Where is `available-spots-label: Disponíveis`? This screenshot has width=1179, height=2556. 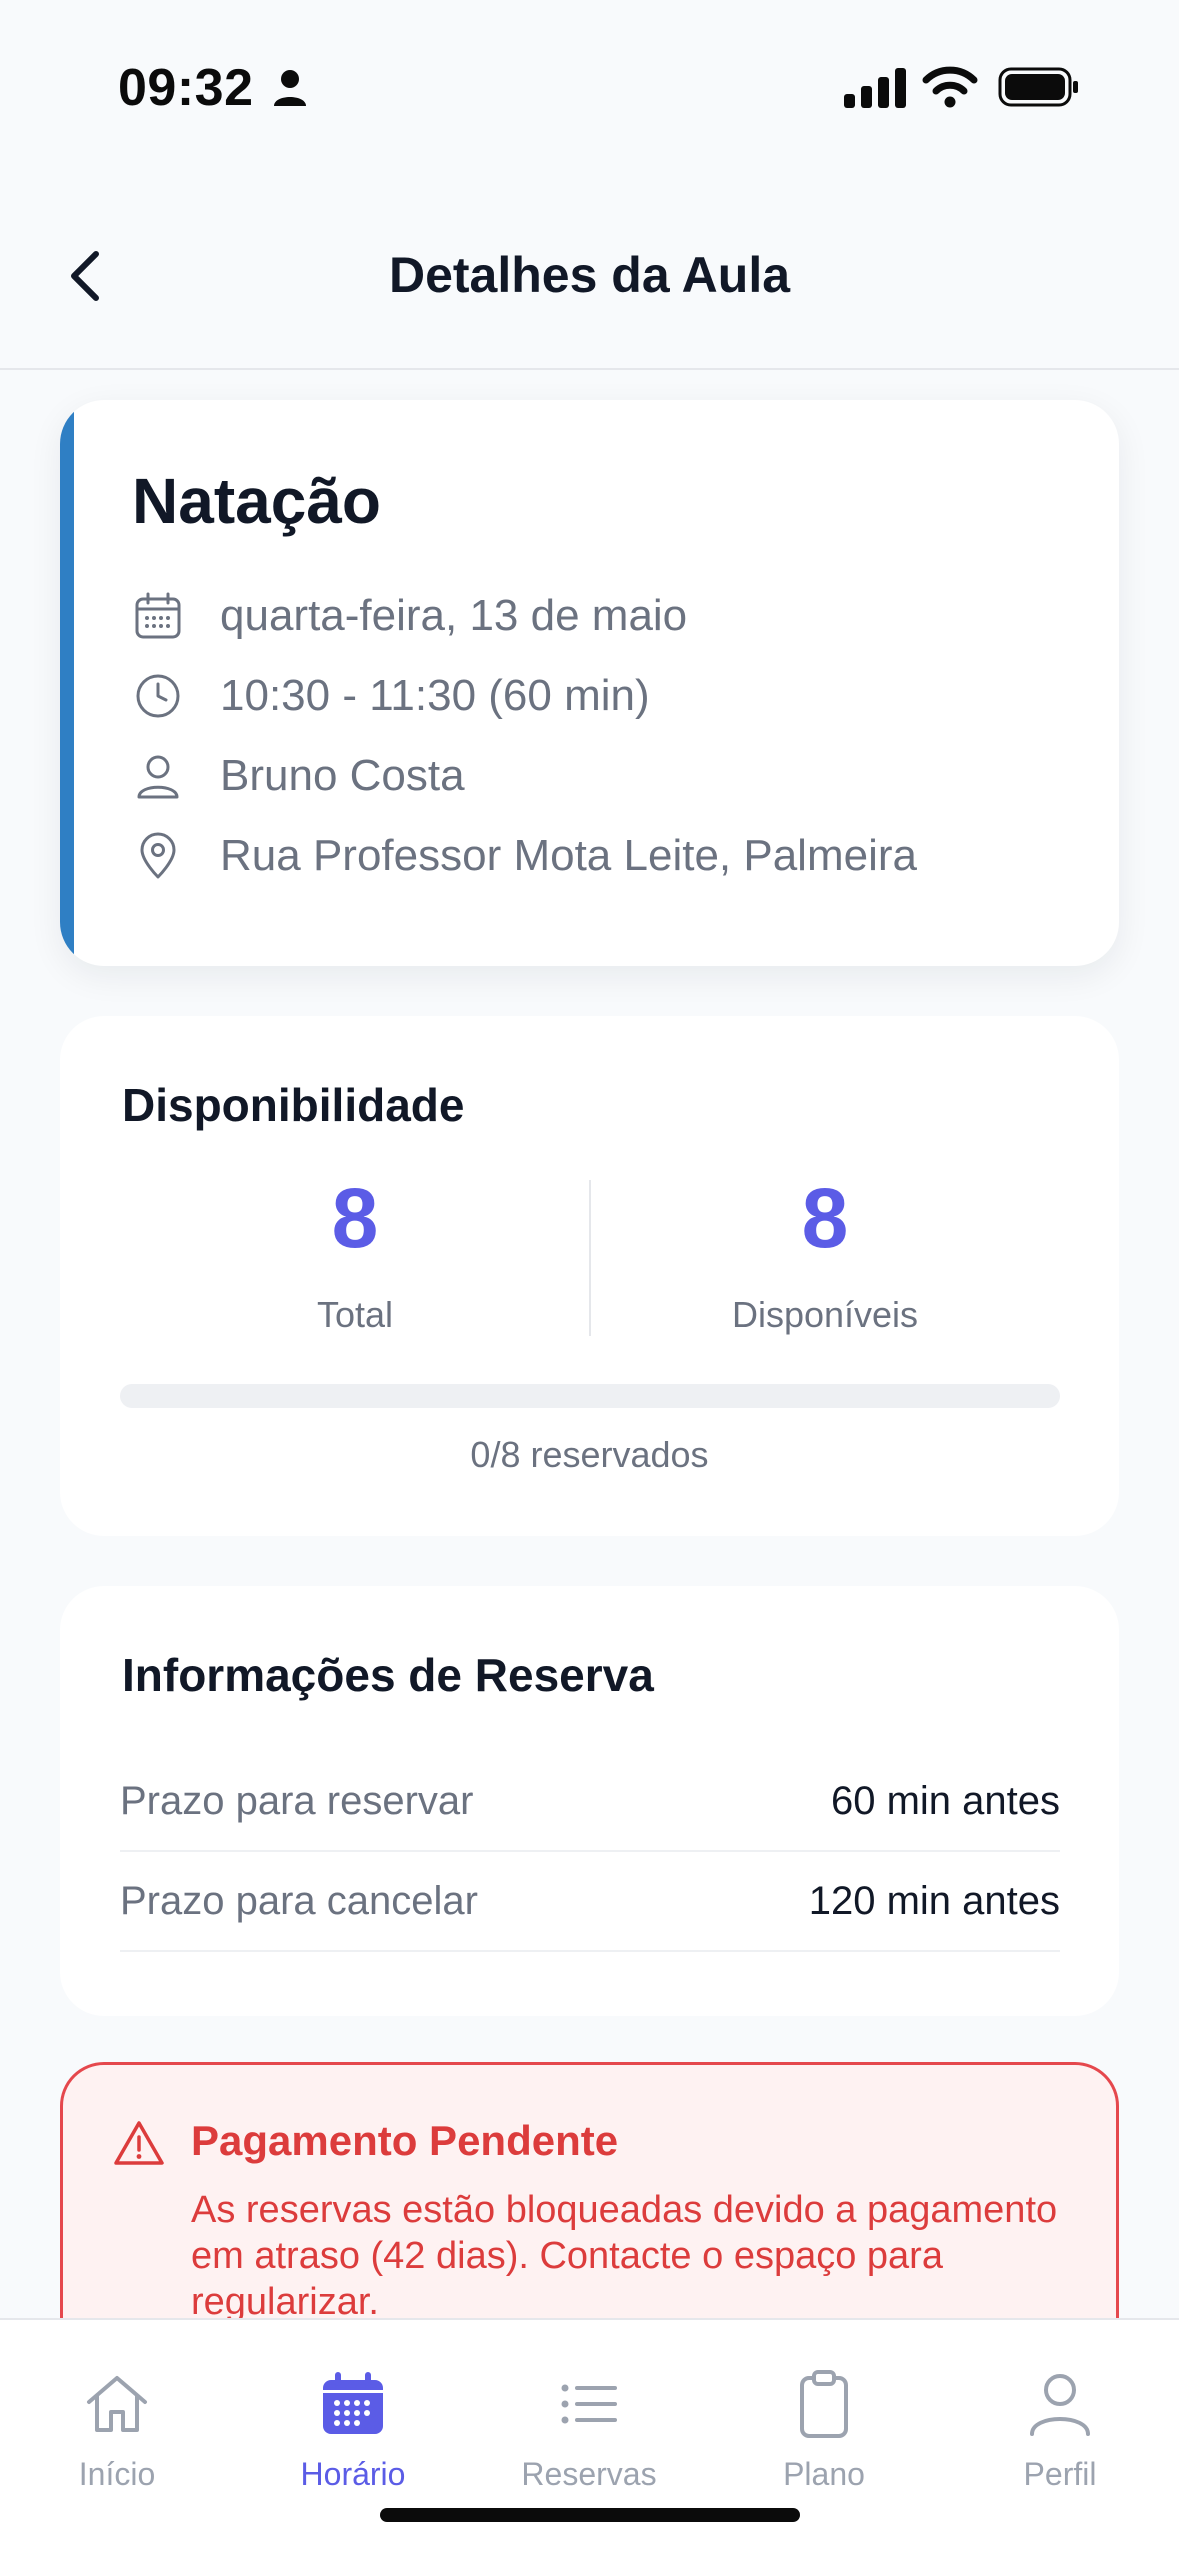 available-spots-label: Disponíveis is located at coordinates (825, 1314).